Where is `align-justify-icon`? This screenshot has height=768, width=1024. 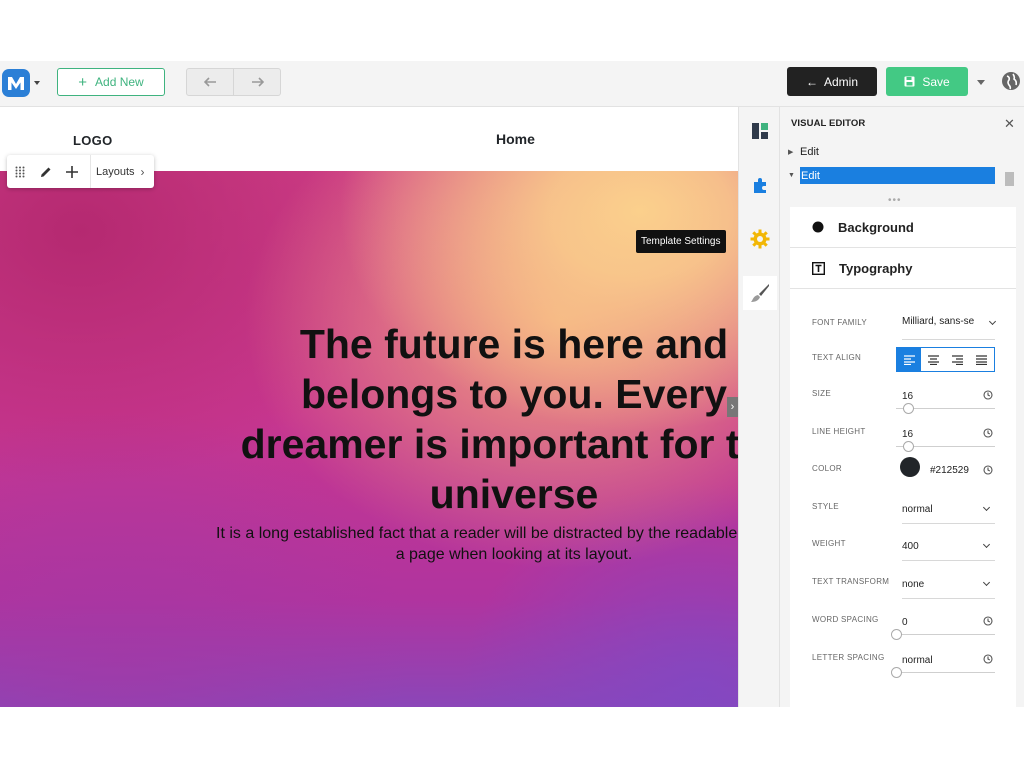
align-justify-icon is located at coordinates (982, 359).